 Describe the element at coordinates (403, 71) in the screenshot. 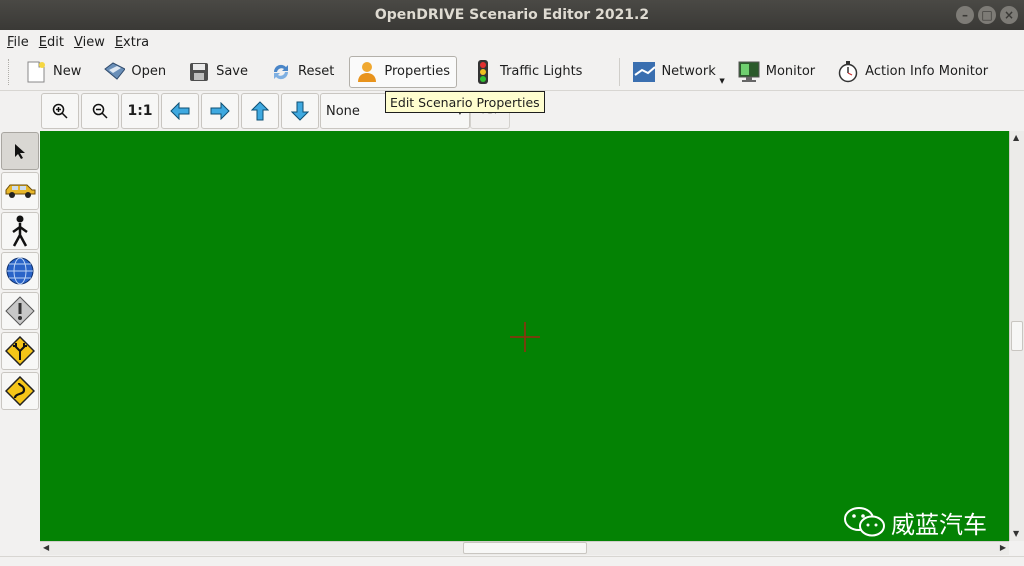

I see `properties-button: Properties` at that location.